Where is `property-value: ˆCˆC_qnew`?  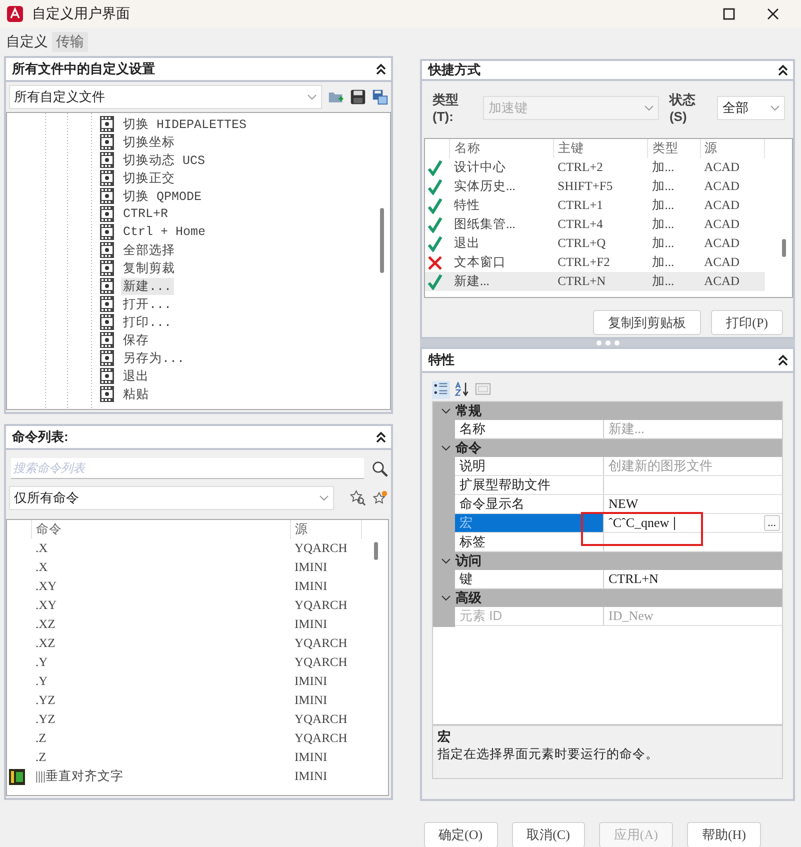
property-value: ˆCˆC_qnew is located at coordinates (639, 523).